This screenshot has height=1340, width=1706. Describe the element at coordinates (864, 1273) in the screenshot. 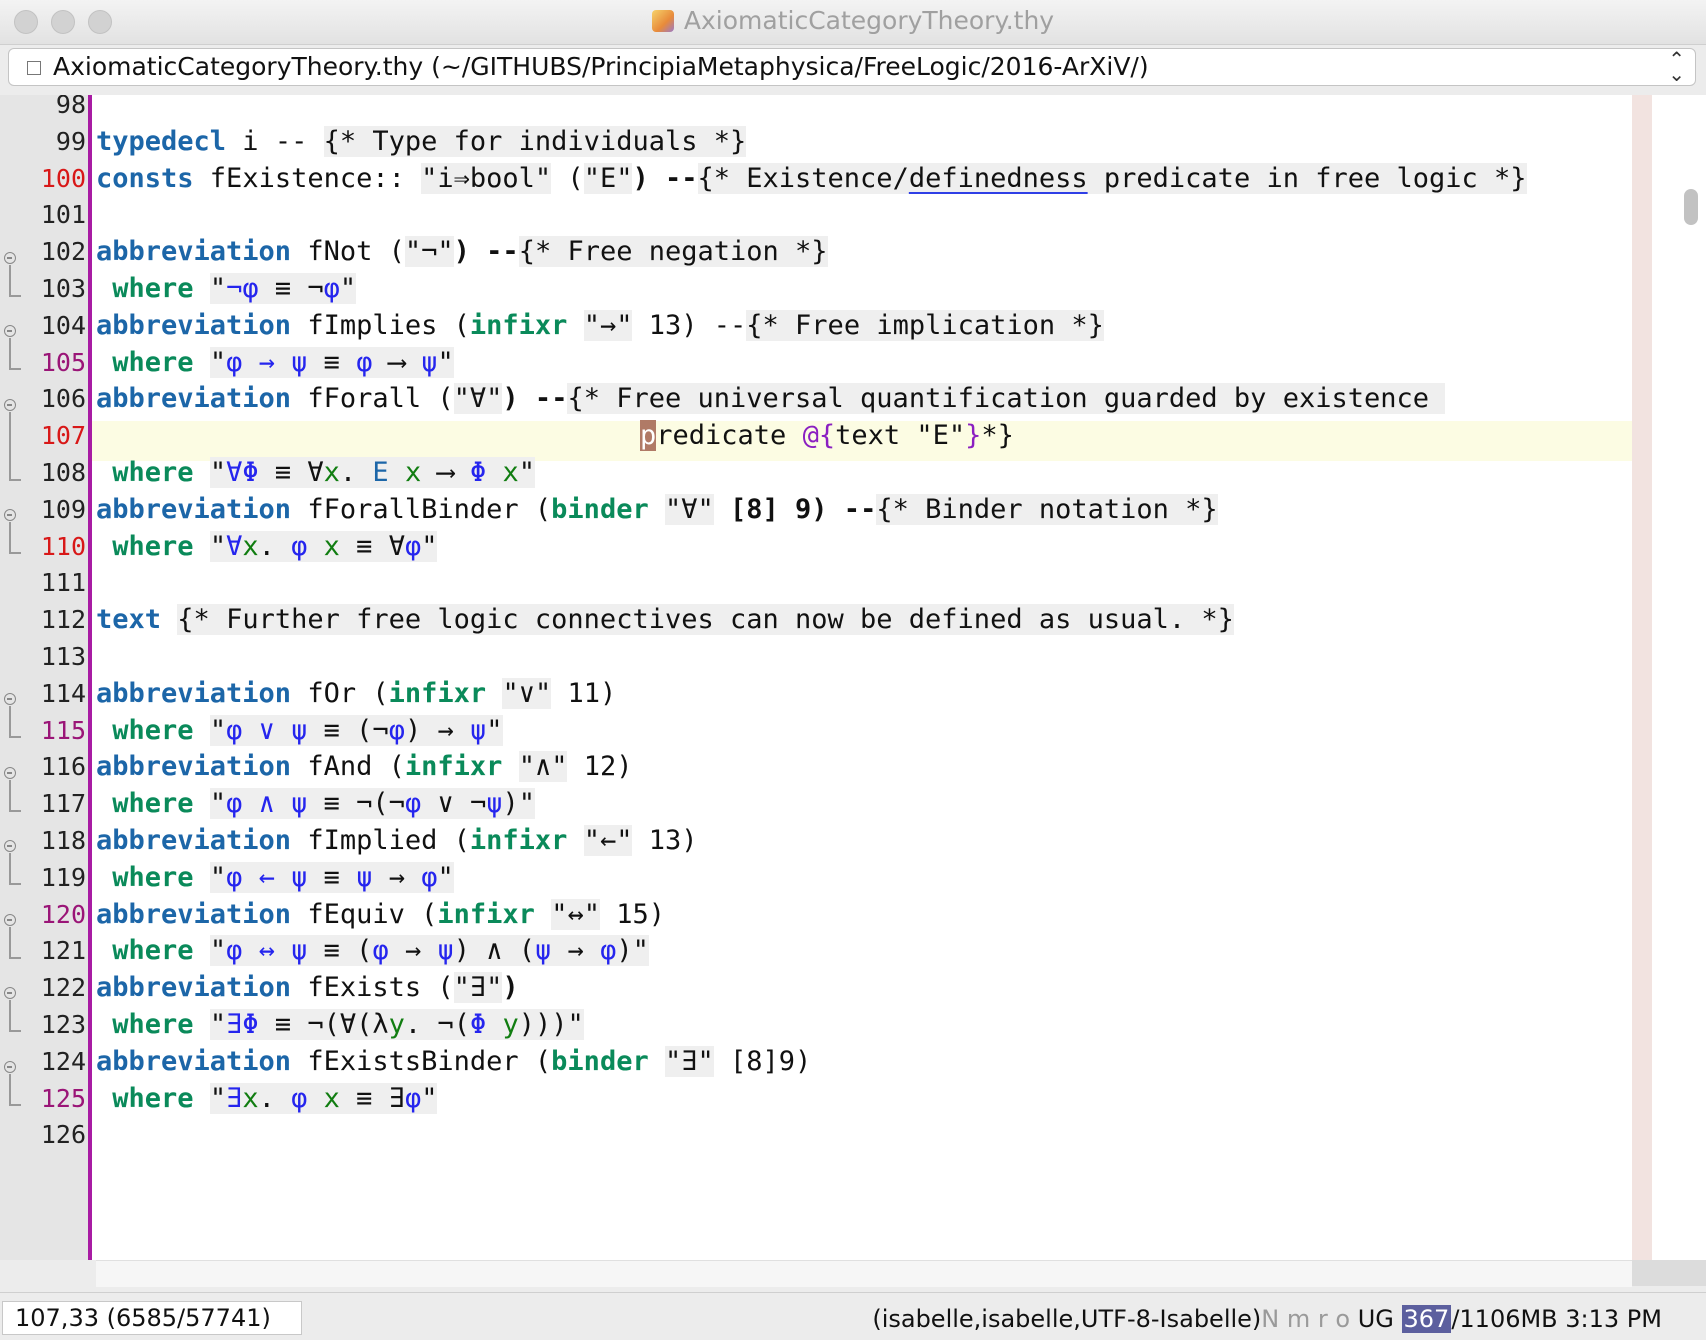

I see `horizontal-scrollbar` at that location.